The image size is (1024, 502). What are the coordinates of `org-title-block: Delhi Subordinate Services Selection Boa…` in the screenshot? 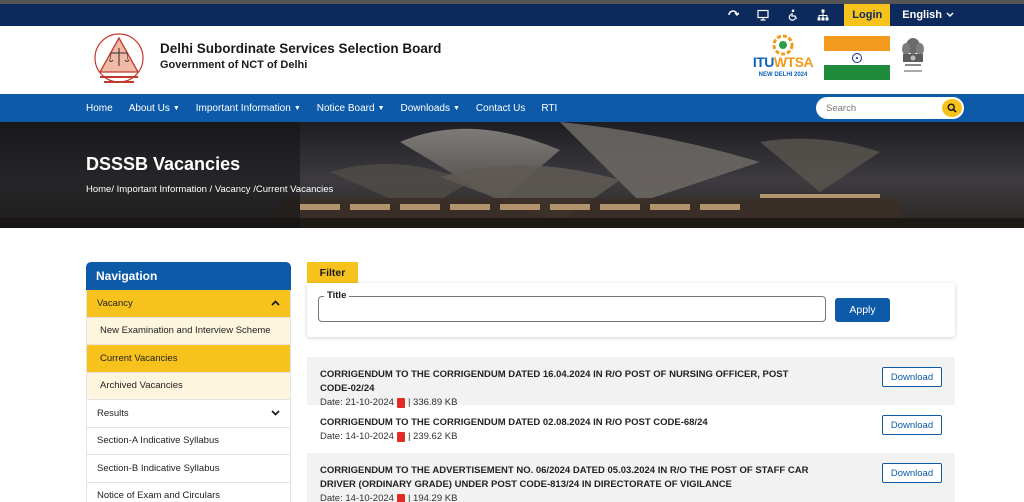 It's located at (300, 56).